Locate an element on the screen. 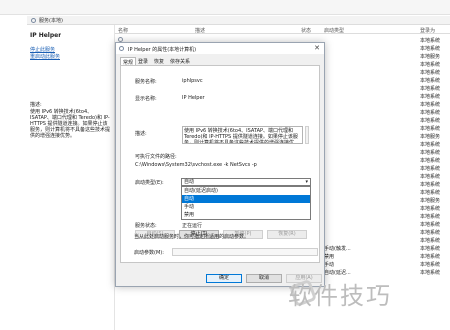 The width and height of the screenshot is (450, 330). display-name-value: IP Helper is located at coordinates (193, 98).